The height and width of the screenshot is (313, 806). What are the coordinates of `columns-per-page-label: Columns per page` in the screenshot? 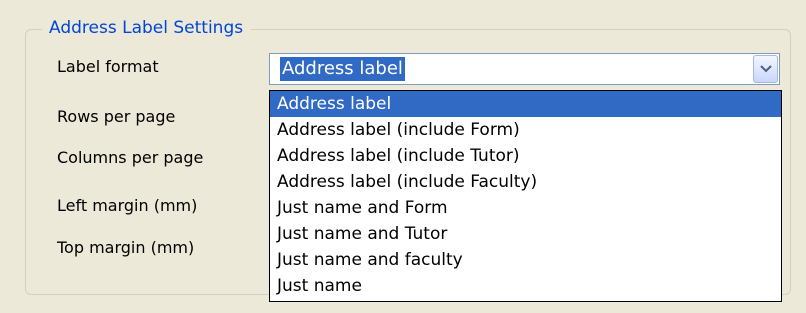 It's located at (130, 157).